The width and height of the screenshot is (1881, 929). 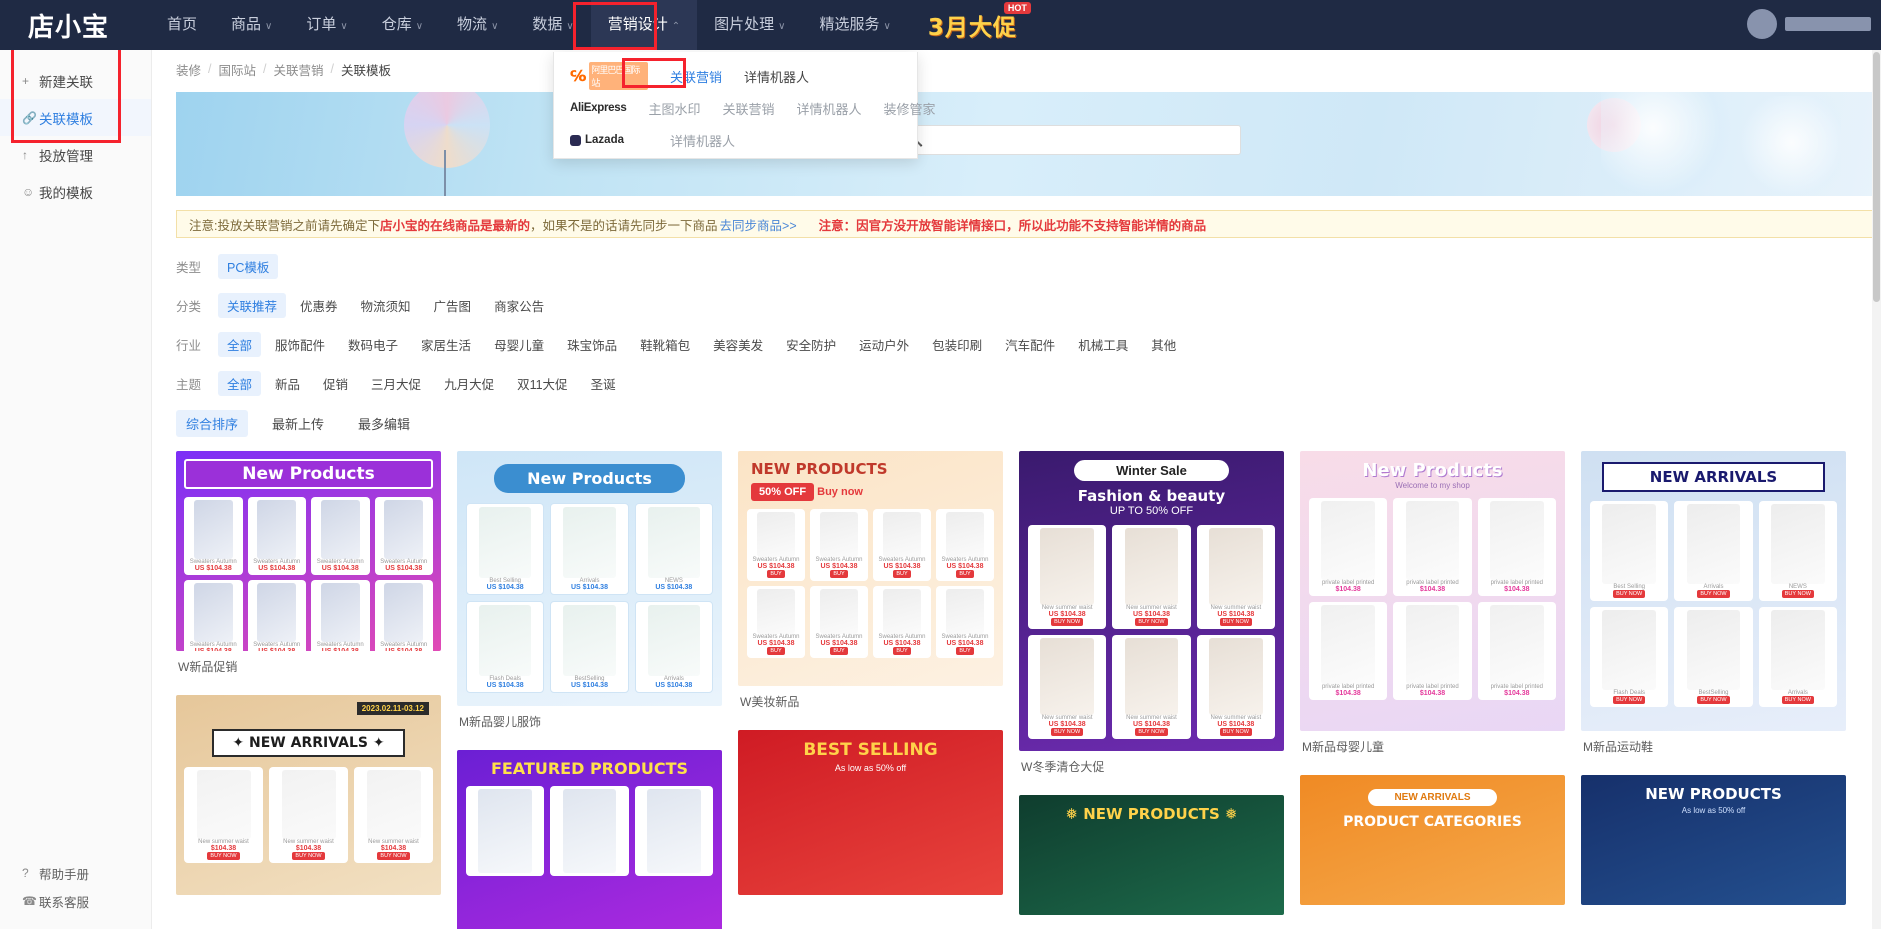 I want to click on dropdown-link-aliexpress-0: 主图水印, so click(x=674, y=108).